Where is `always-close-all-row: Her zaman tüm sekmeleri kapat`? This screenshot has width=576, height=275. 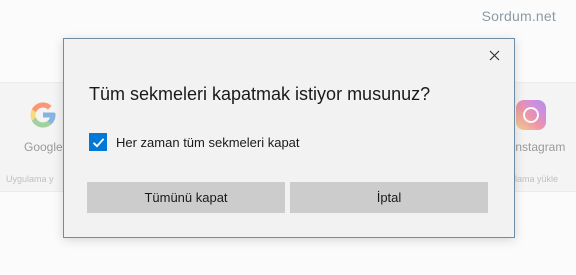
always-close-all-row: Her zaman tüm sekmeleri kapat is located at coordinates (194, 142).